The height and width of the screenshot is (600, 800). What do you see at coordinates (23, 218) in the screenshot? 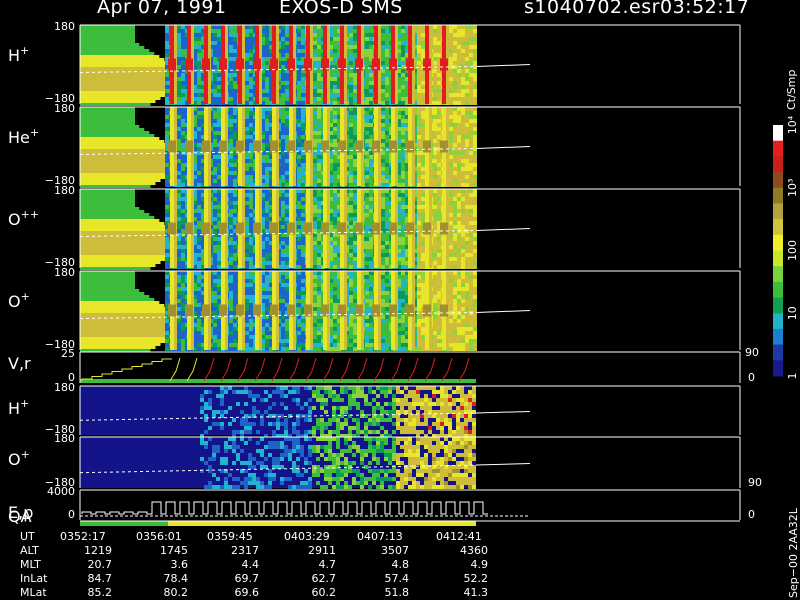
I see `panel-label: O++` at bounding box center [23, 218].